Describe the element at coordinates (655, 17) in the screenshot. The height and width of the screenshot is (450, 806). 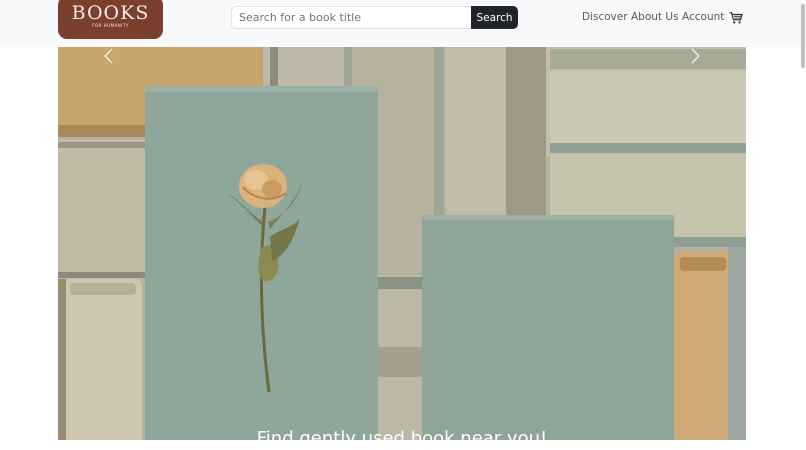
I see `nav-about-us: About Us` at that location.